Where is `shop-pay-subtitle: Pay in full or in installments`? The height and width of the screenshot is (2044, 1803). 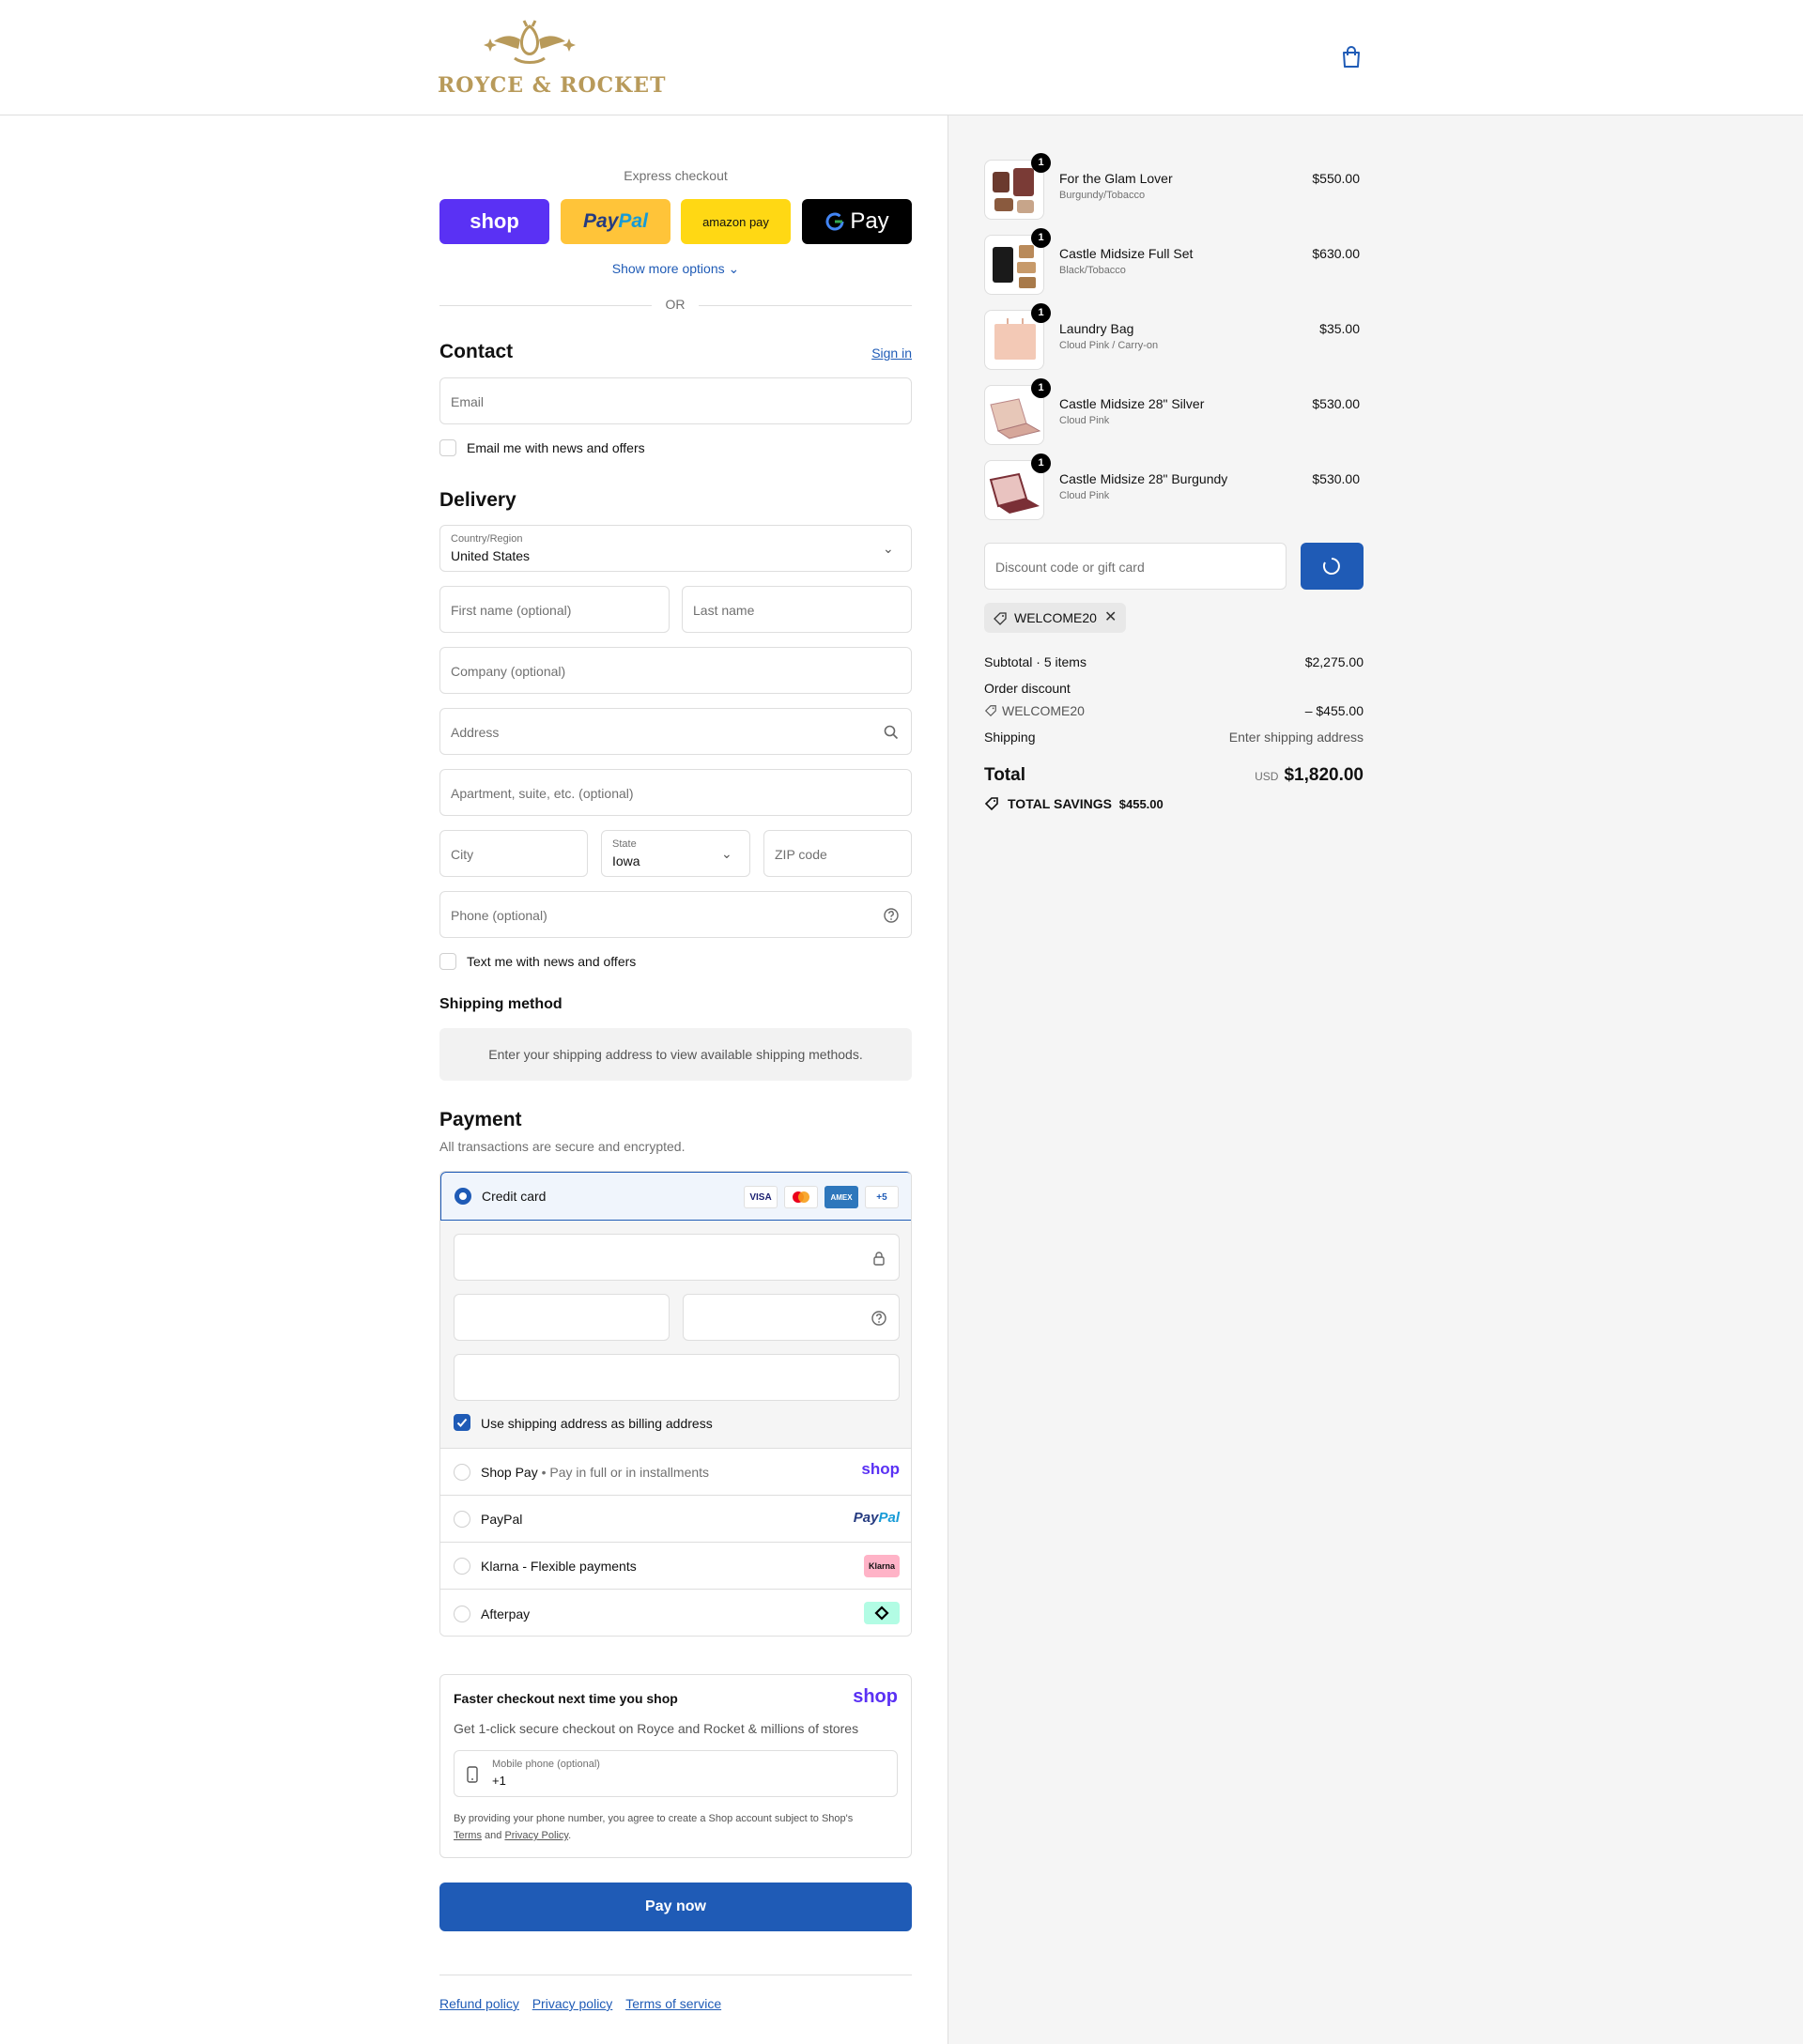 shop-pay-subtitle: Pay in full or in installments is located at coordinates (629, 1472).